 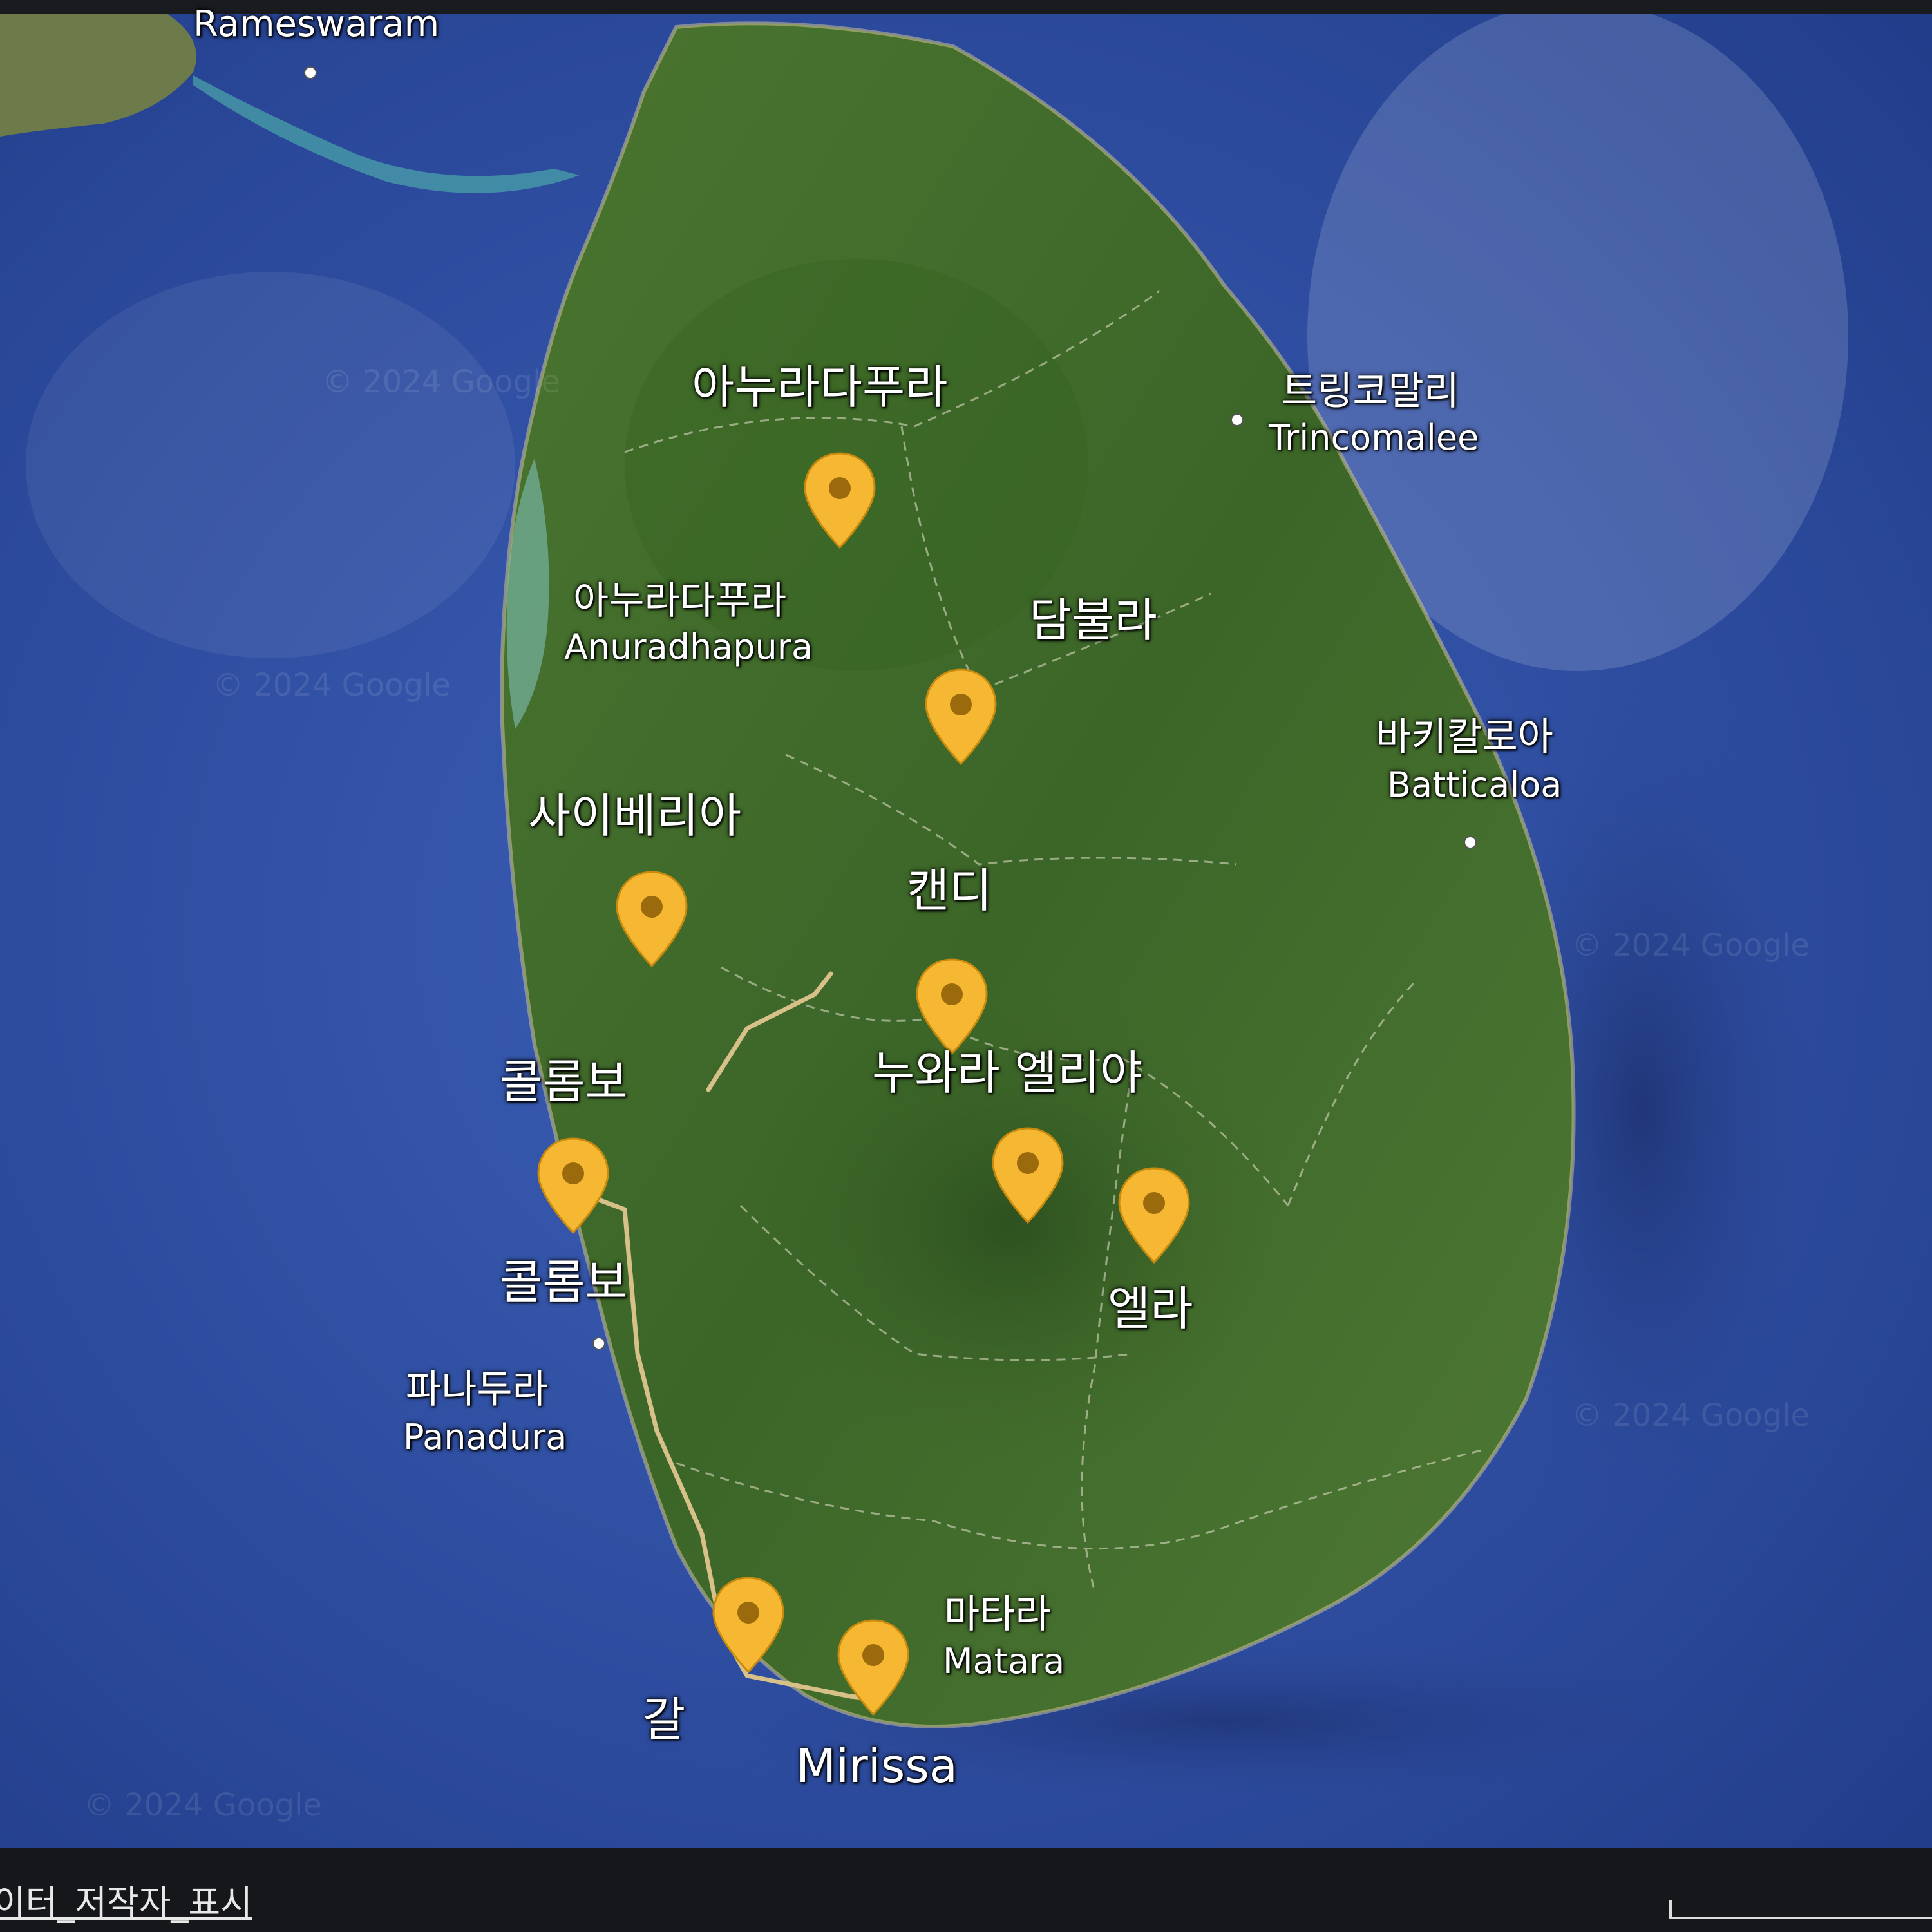 I want to click on place-label-trincomalee-en: Trincomalee, so click(x=1374, y=437).